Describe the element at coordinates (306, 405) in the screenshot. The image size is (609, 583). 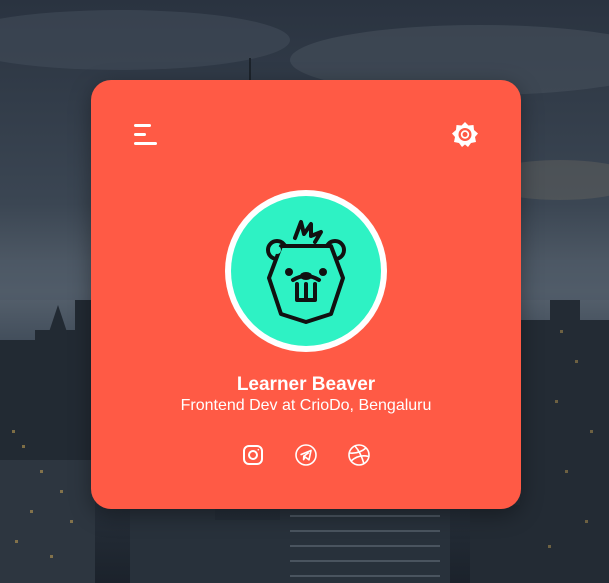
I see `profile-role: Frontend Dev at CrioDo, Bengaluru` at that location.